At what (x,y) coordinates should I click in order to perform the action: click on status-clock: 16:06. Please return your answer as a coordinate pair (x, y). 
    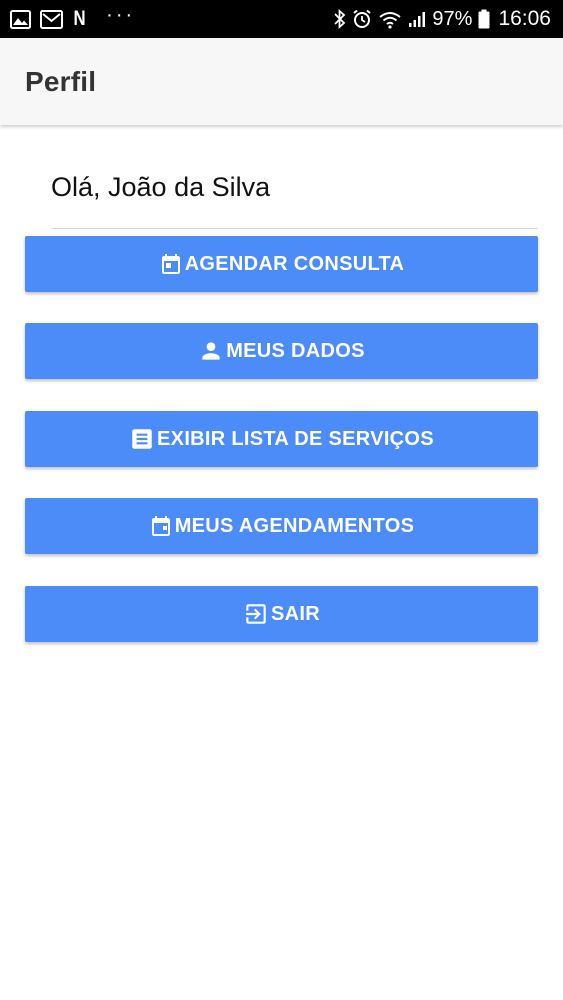
    Looking at the image, I should click on (524, 18).